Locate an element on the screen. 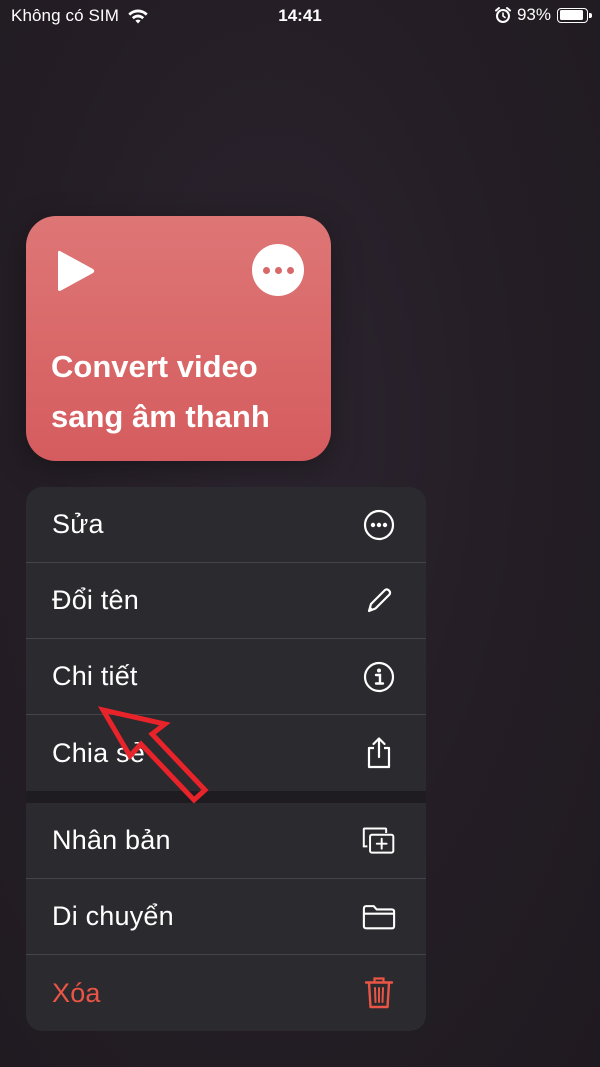  play-icon is located at coordinates (76, 271).